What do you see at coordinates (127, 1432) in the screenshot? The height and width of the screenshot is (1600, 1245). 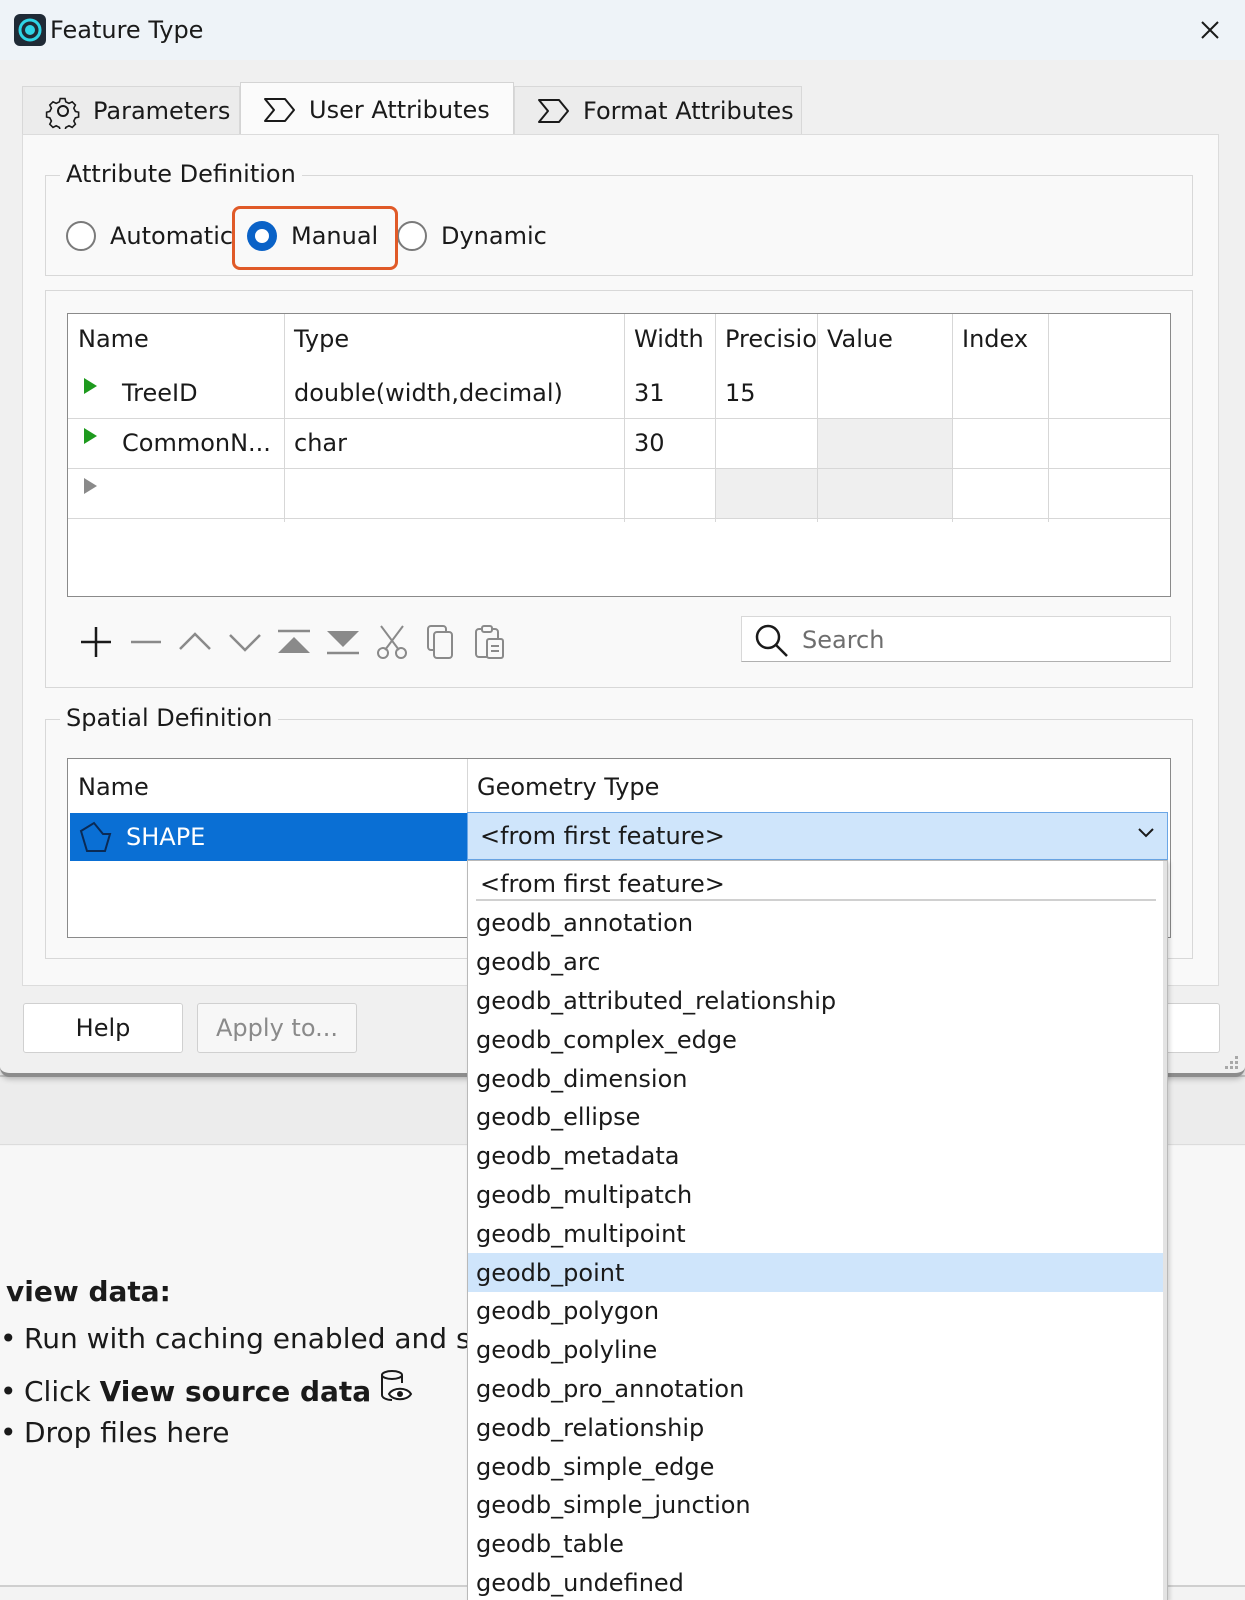 I see `bullet-drop-files-text: Drop files here` at bounding box center [127, 1432].